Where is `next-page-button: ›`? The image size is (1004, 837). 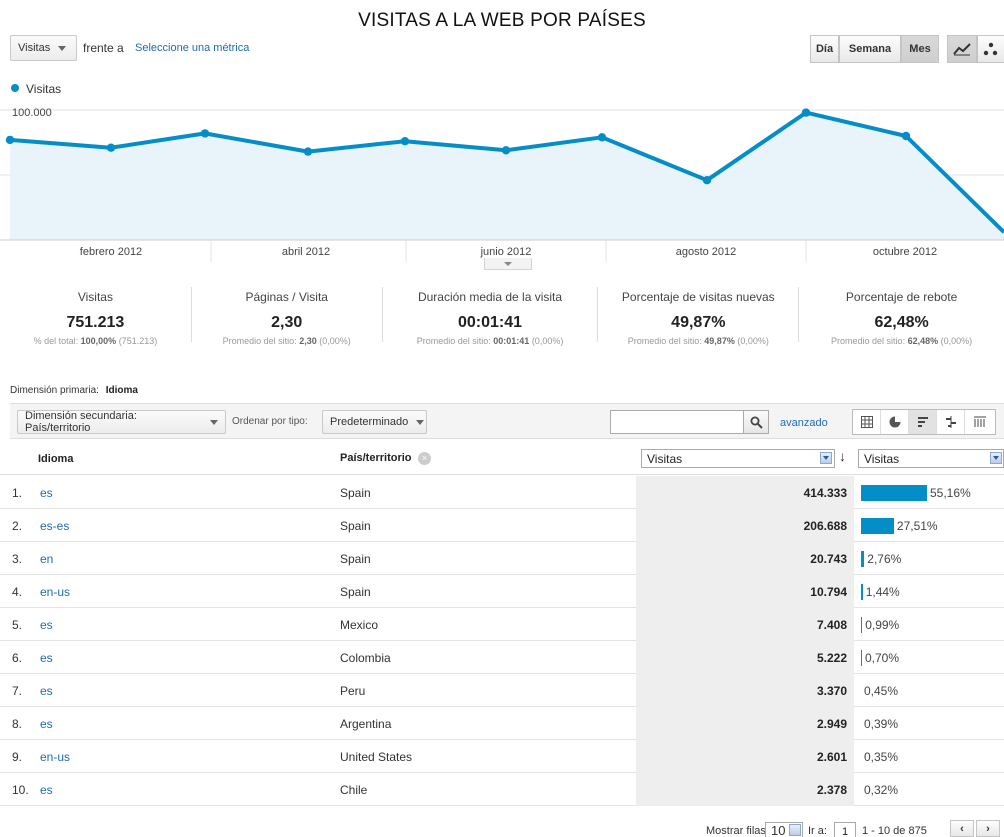
next-page-button: › is located at coordinates (988, 828).